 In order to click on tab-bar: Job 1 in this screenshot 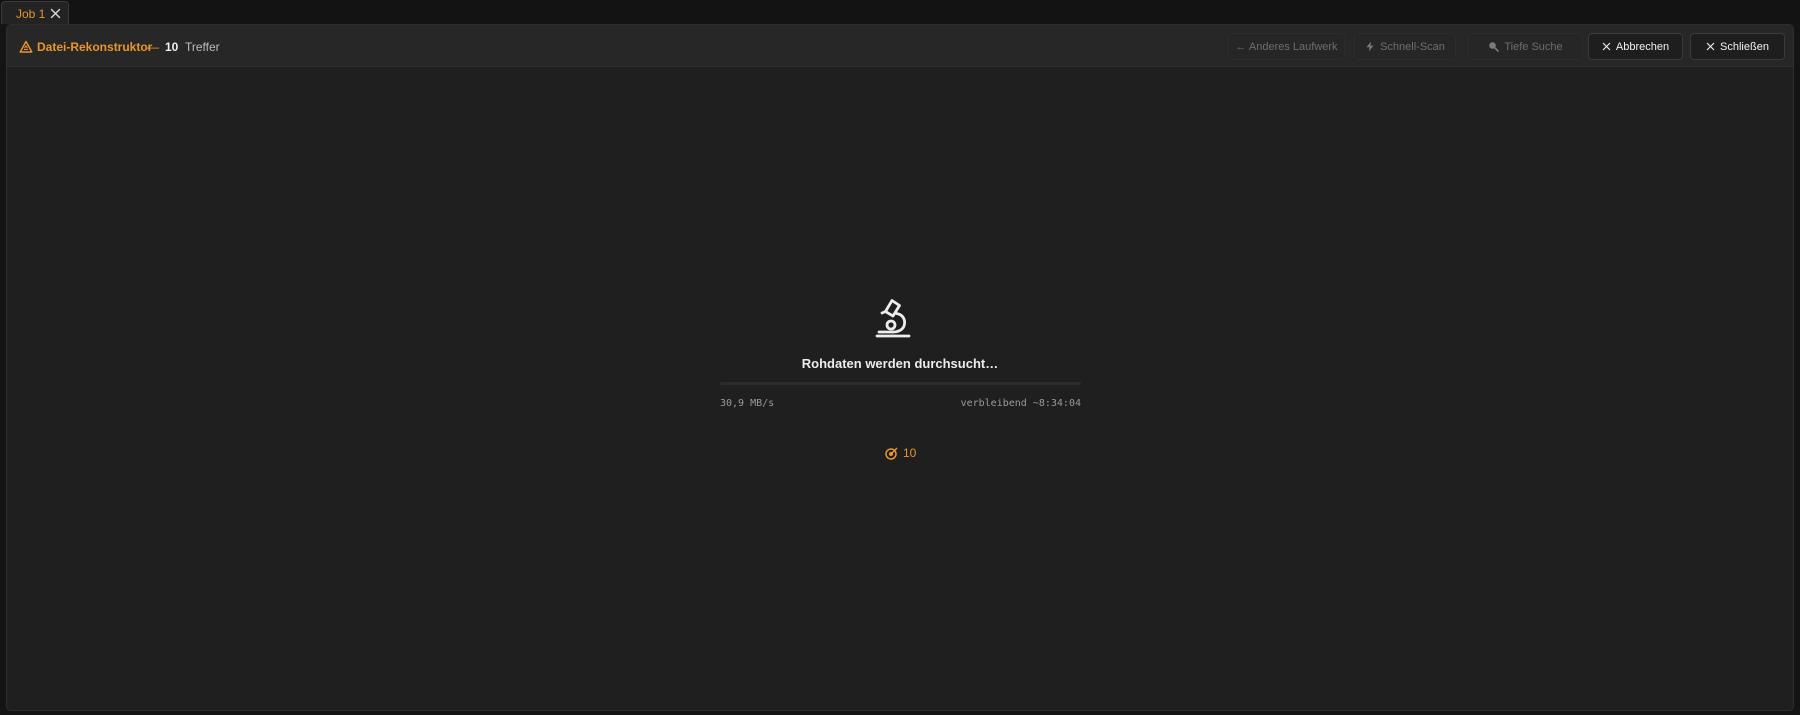, I will do `click(900, 12)`.